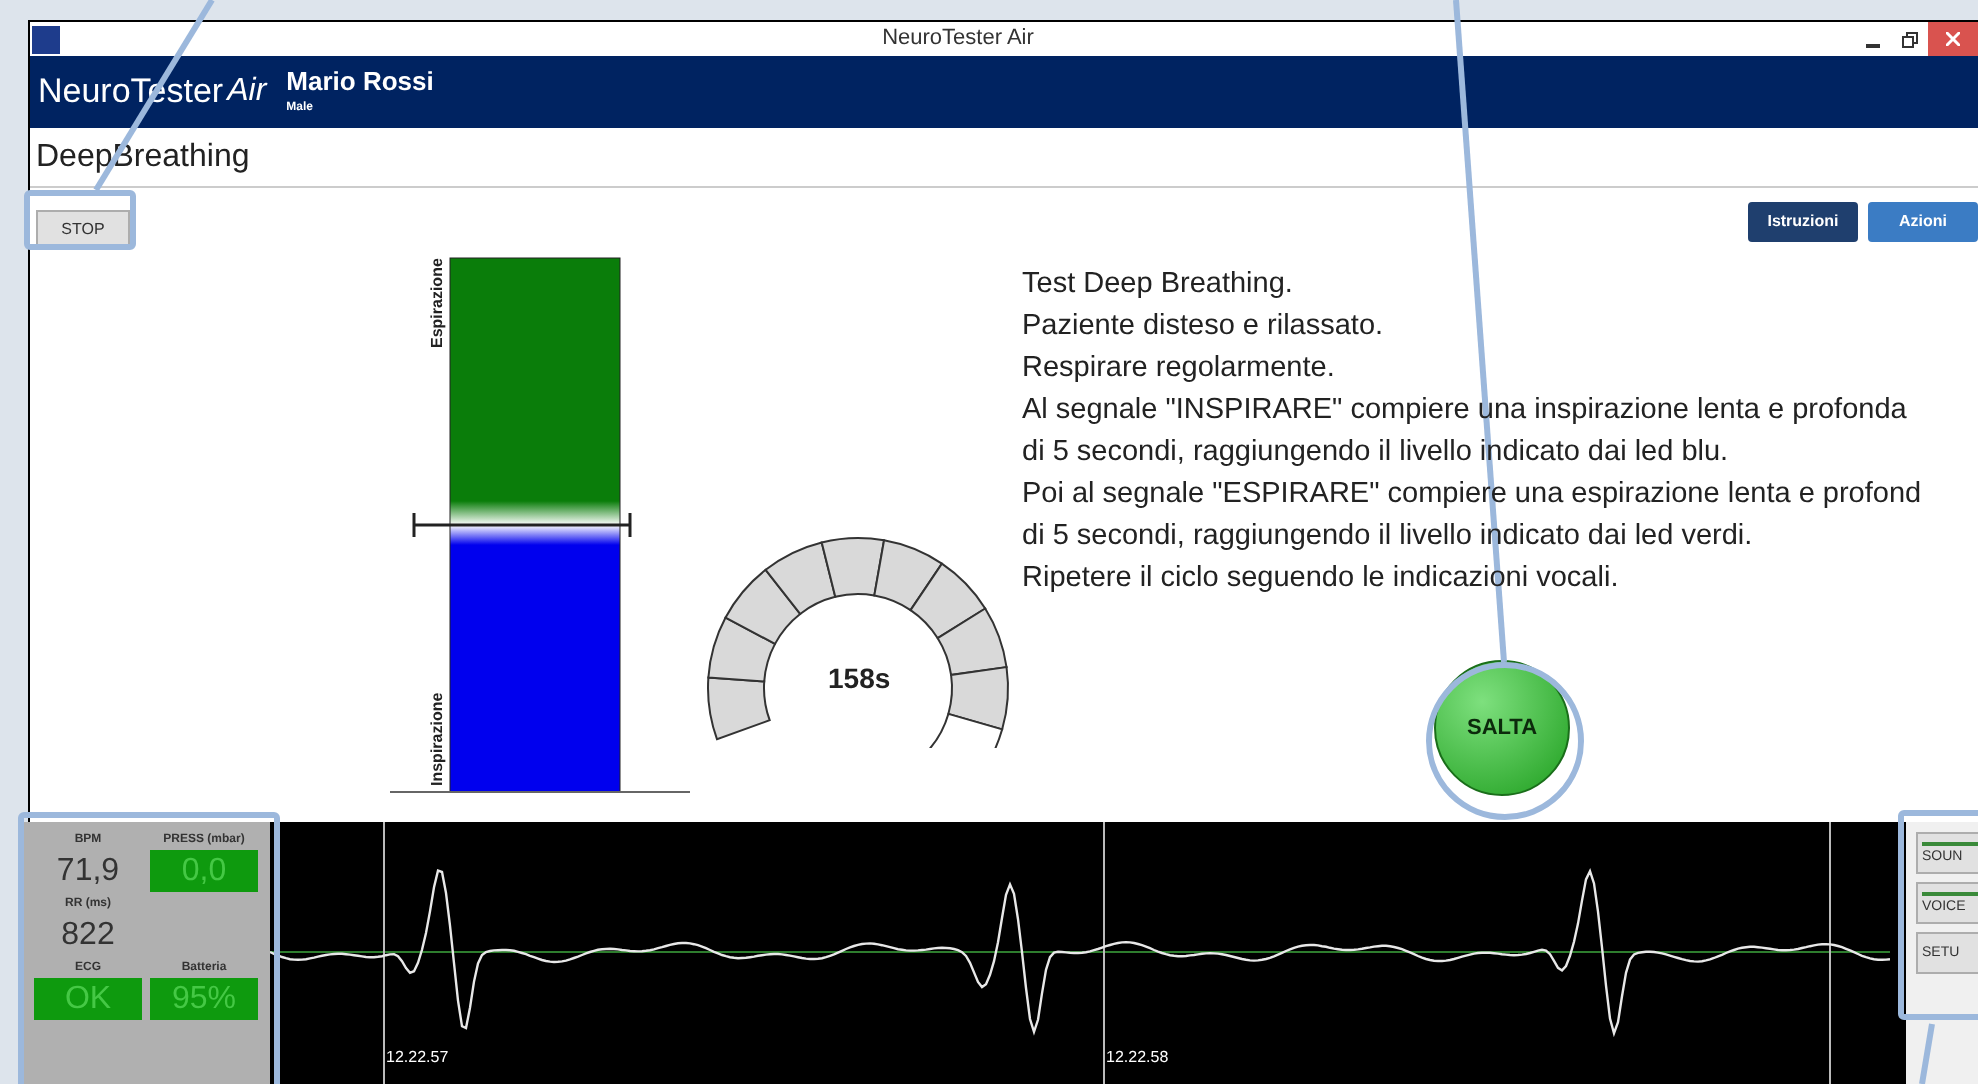 Image resolution: width=1978 pixels, height=1084 pixels. I want to click on instruction-line: Ripetere il ciclo seguendo le indicazioni vocali., so click(1321, 579).